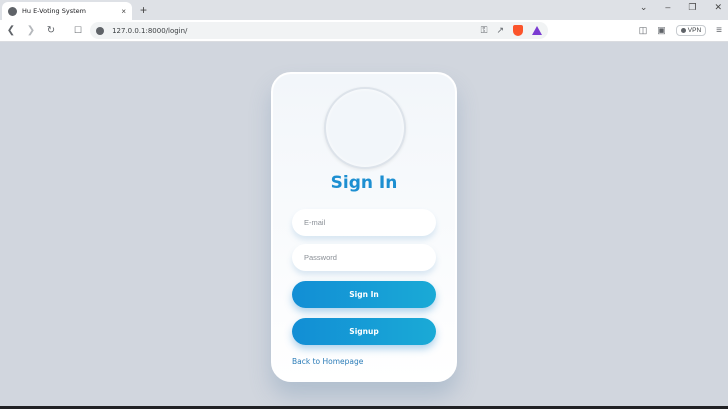 The image size is (728, 409). I want to click on tab-bar: Hu E-Voting System × + ⌄ – ❐ ✕, so click(364, 10).